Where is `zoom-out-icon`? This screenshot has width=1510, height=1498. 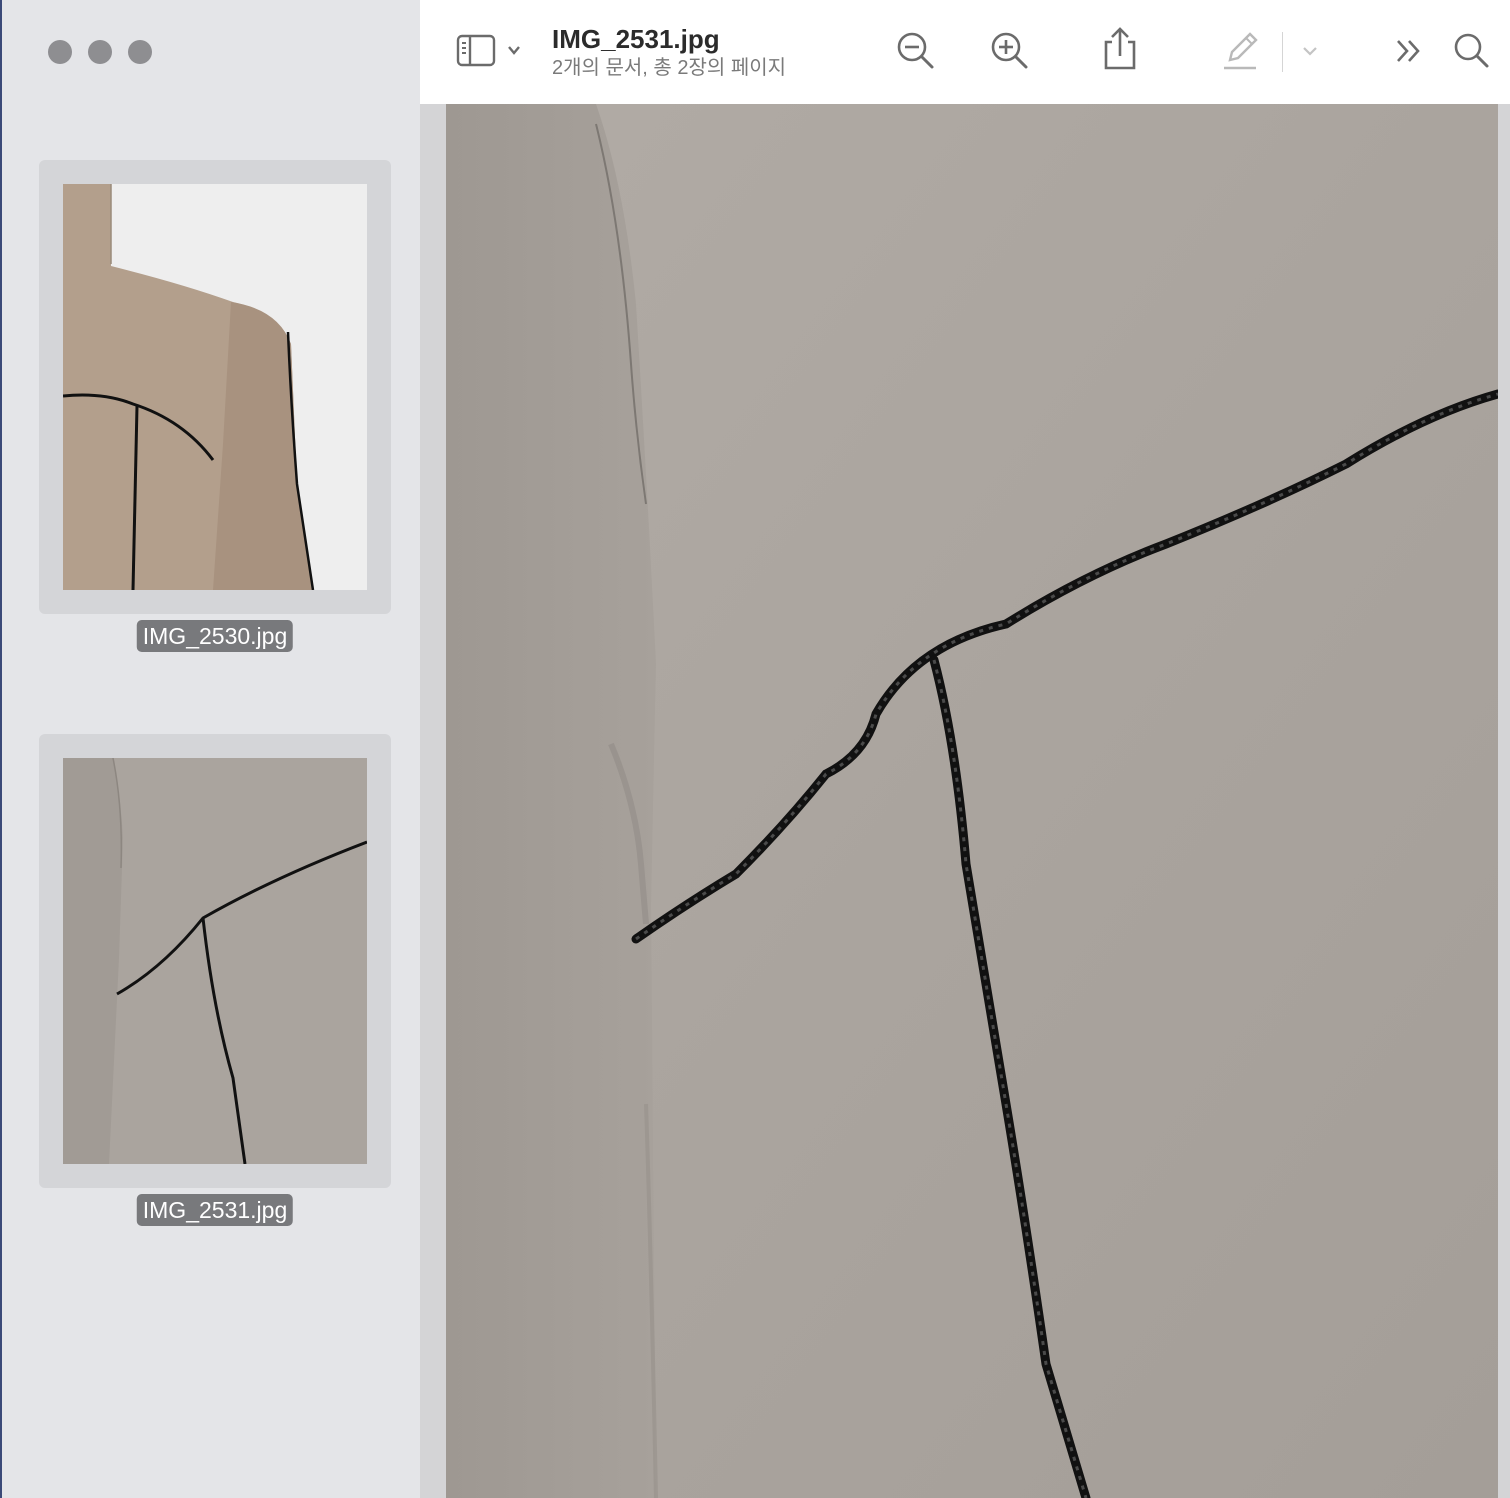 zoom-out-icon is located at coordinates (915, 50).